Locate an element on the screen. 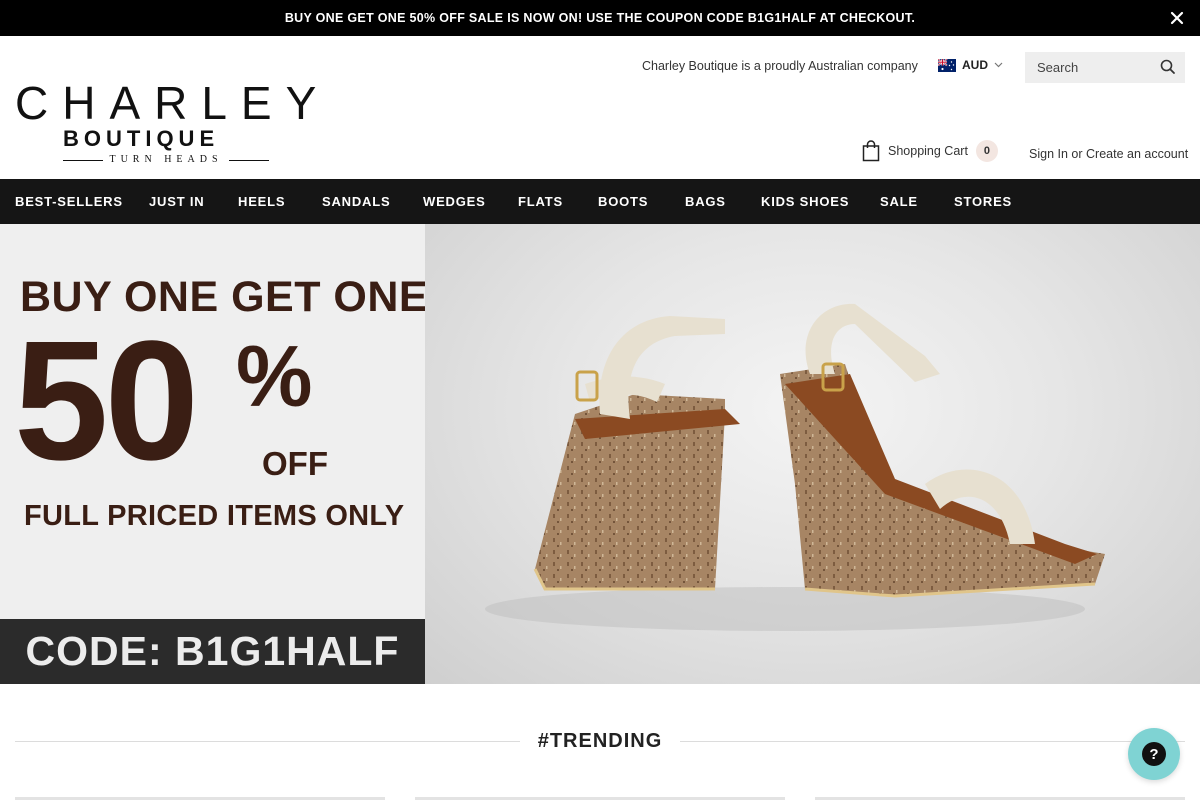  nav-item-flats: FLATS is located at coordinates (540, 201).